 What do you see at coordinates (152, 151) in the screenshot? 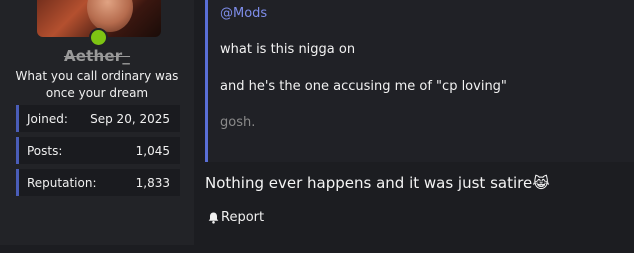
I see `stat-value: 1,045` at bounding box center [152, 151].